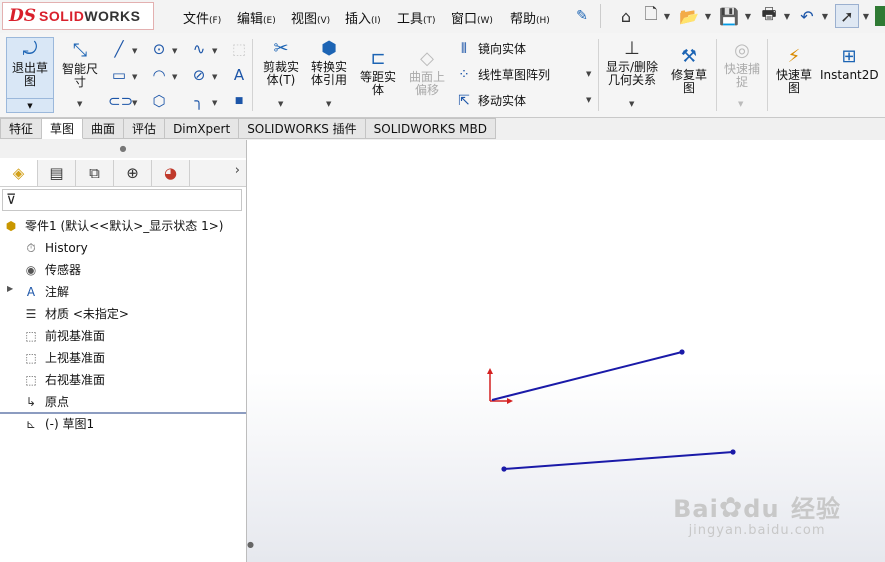 The image size is (885, 562). Describe the element at coordinates (104, 128) in the screenshot. I see `tab-2: 曲面` at that location.